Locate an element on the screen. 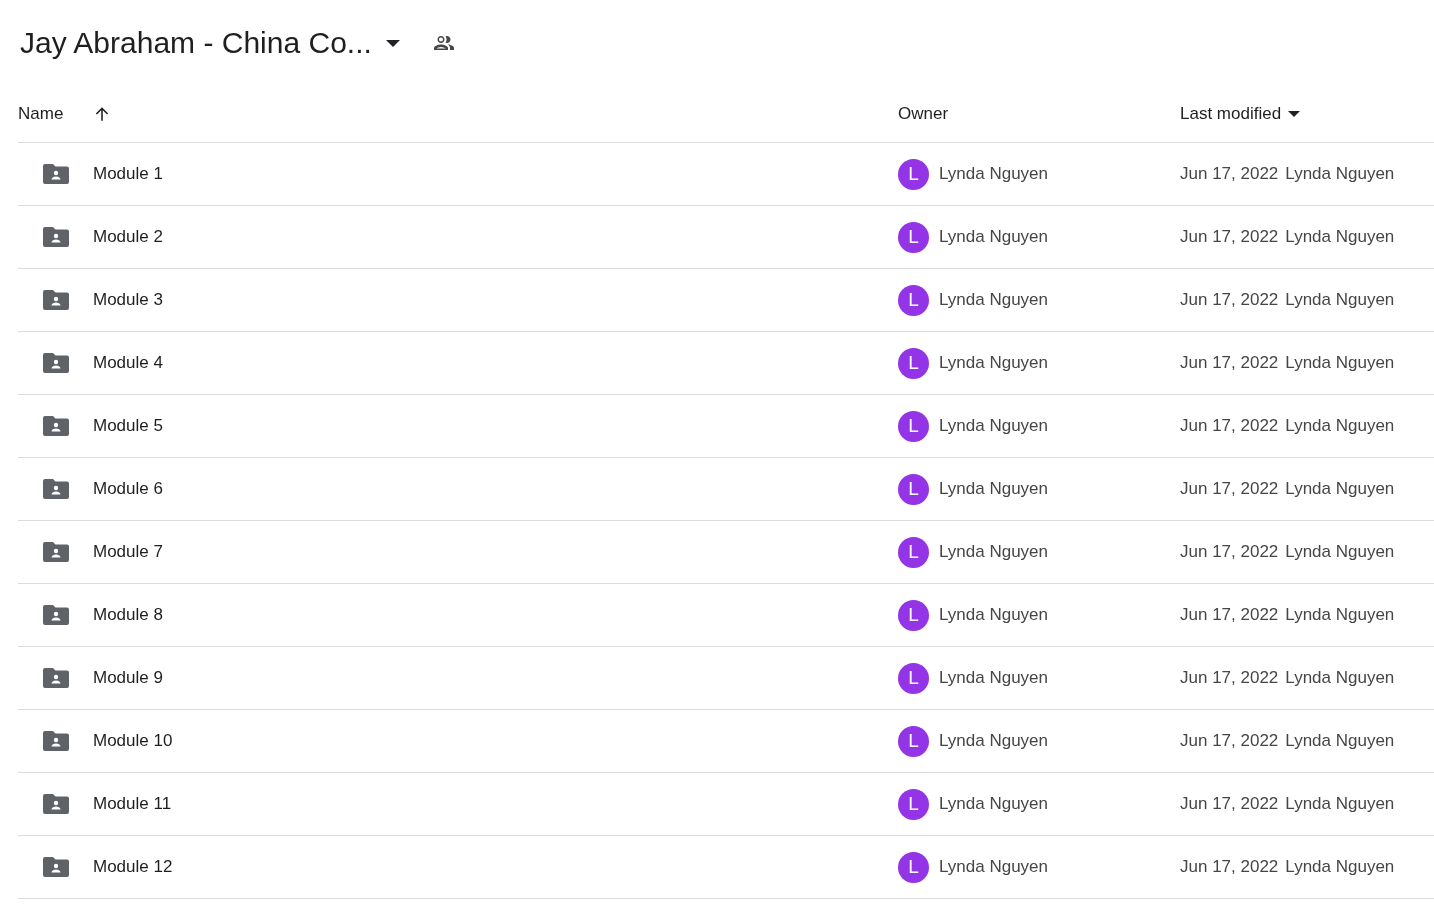 The height and width of the screenshot is (923, 1434). folder-name: Module 10 is located at coordinates (133, 741).